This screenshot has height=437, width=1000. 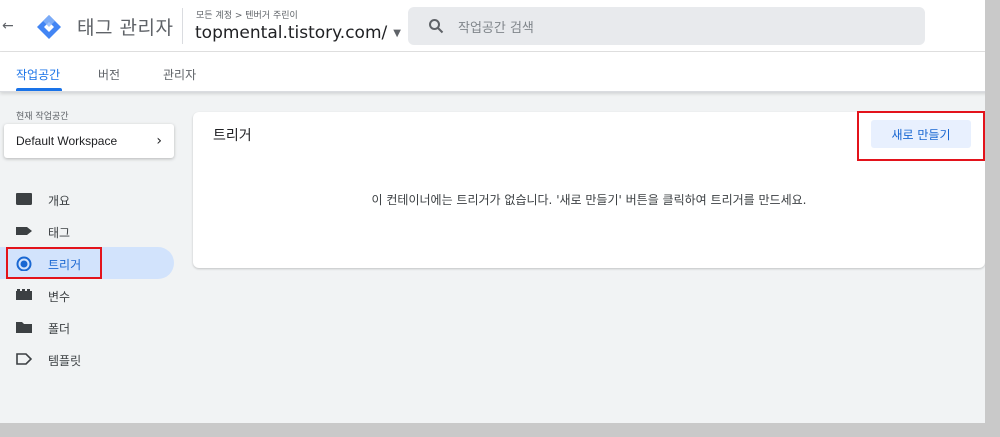 I want to click on template-icon, so click(x=24, y=359).